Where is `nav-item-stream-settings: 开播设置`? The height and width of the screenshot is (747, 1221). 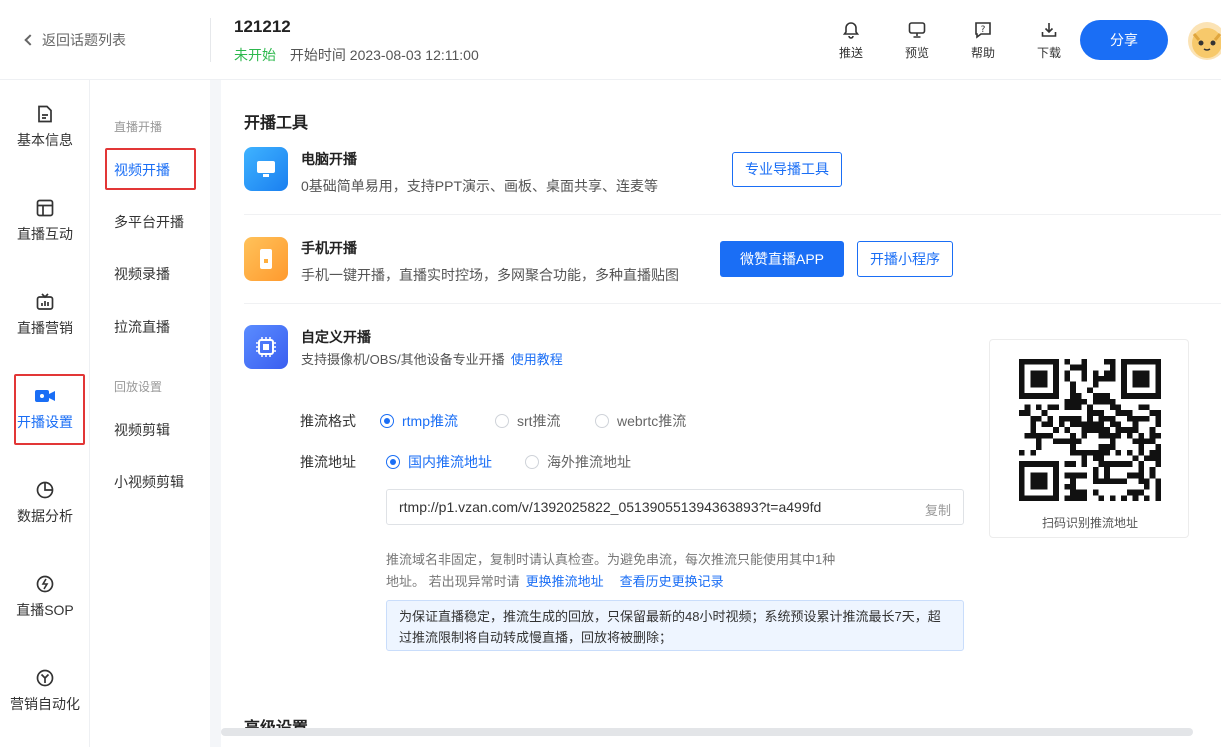
nav-item-stream-settings: 开播设置 is located at coordinates (45, 409).